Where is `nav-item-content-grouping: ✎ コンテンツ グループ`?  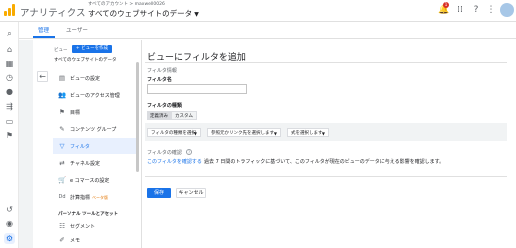
nav-item-content-grouping: ✎ コンテンツ グループ is located at coordinates (94, 129).